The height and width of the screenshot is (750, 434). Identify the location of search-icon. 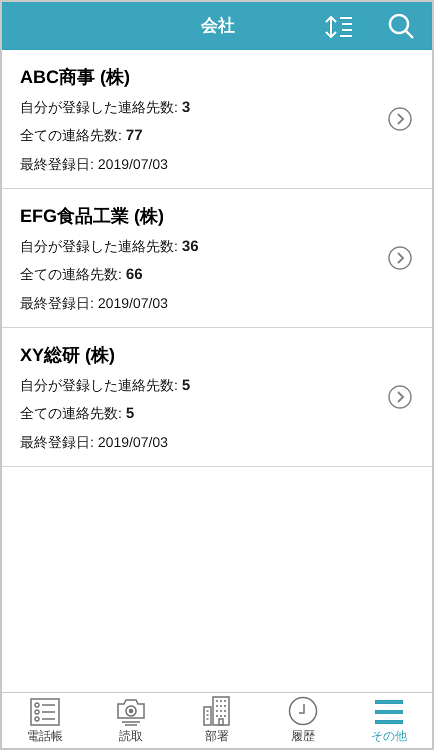
(401, 26).